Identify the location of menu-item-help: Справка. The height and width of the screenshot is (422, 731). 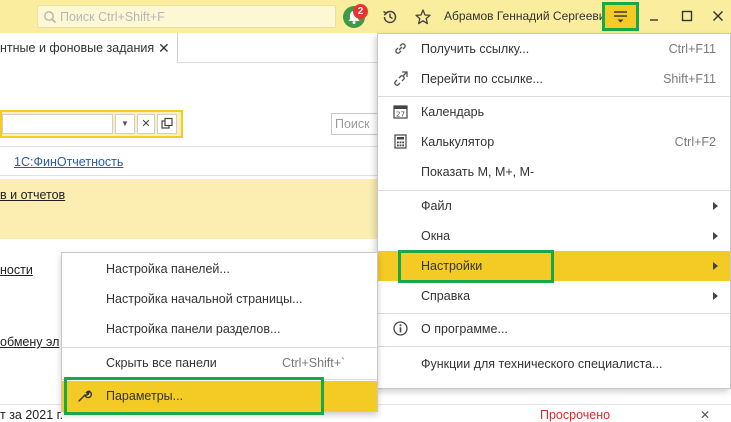
(554, 296).